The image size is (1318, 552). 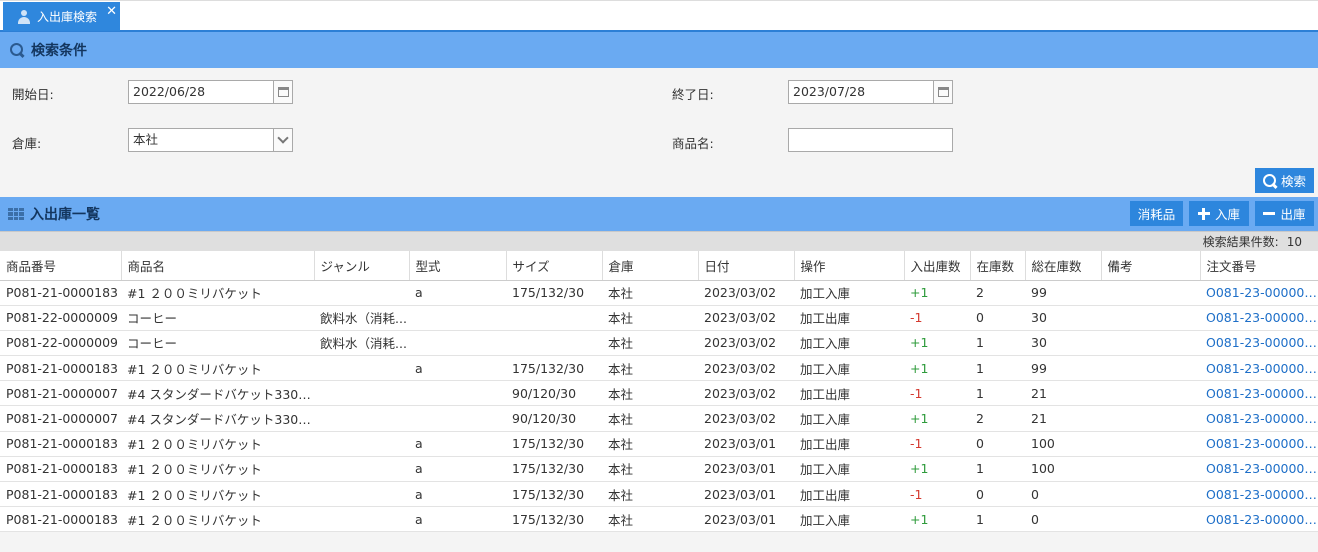 What do you see at coordinates (870, 92) in the screenshot?
I see `end-date-field: 2023/07/28` at bounding box center [870, 92].